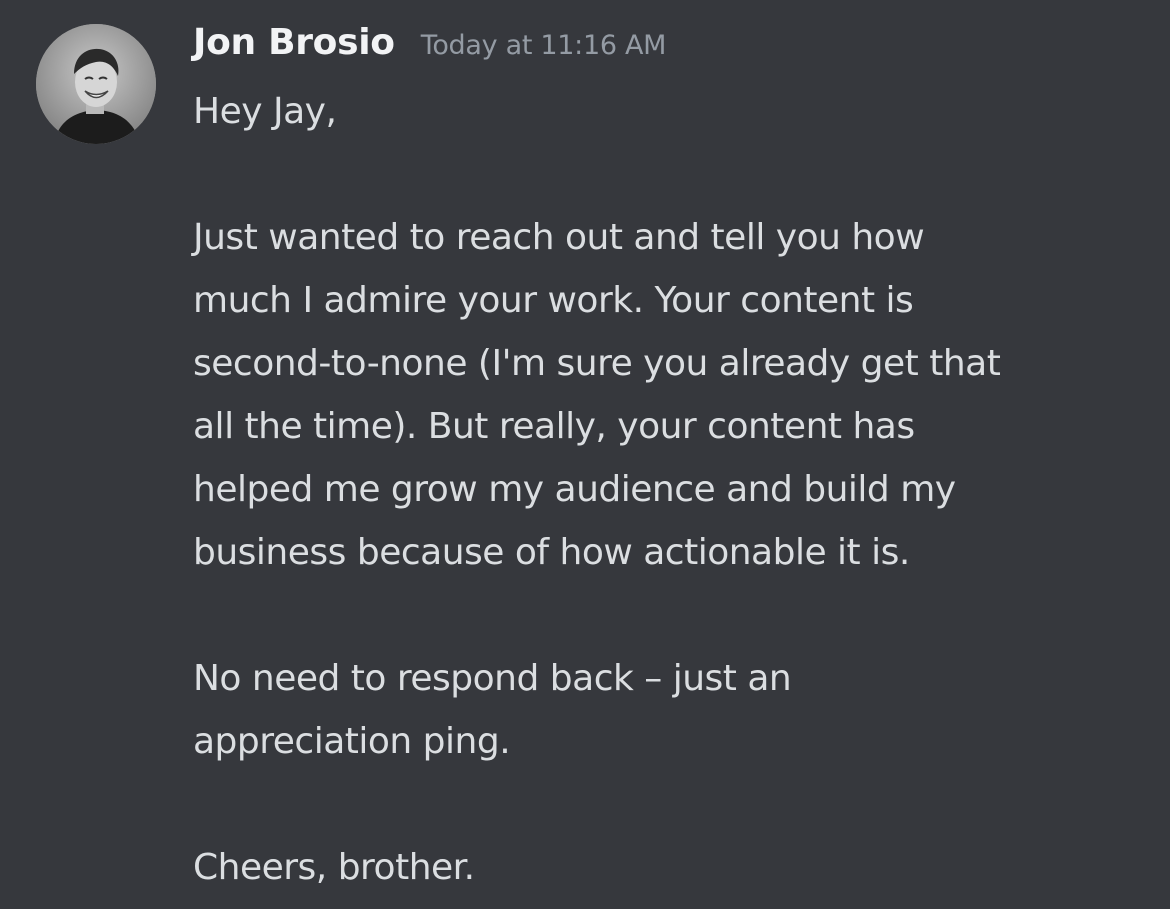 The image size is (1170, 909). I want to click on message-line: No need to respond back – just an, so click(492, 678).